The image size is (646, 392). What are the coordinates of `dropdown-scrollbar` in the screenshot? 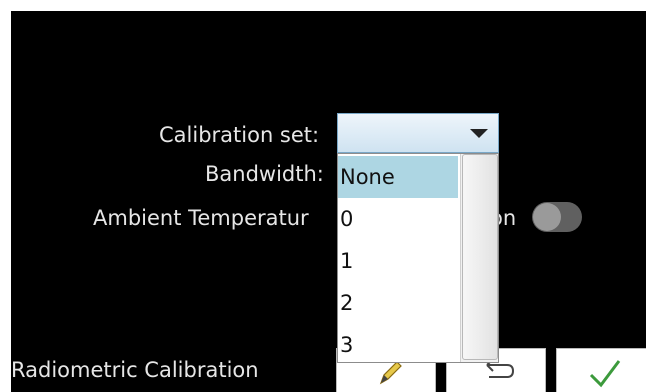 It's located at (479, 258).